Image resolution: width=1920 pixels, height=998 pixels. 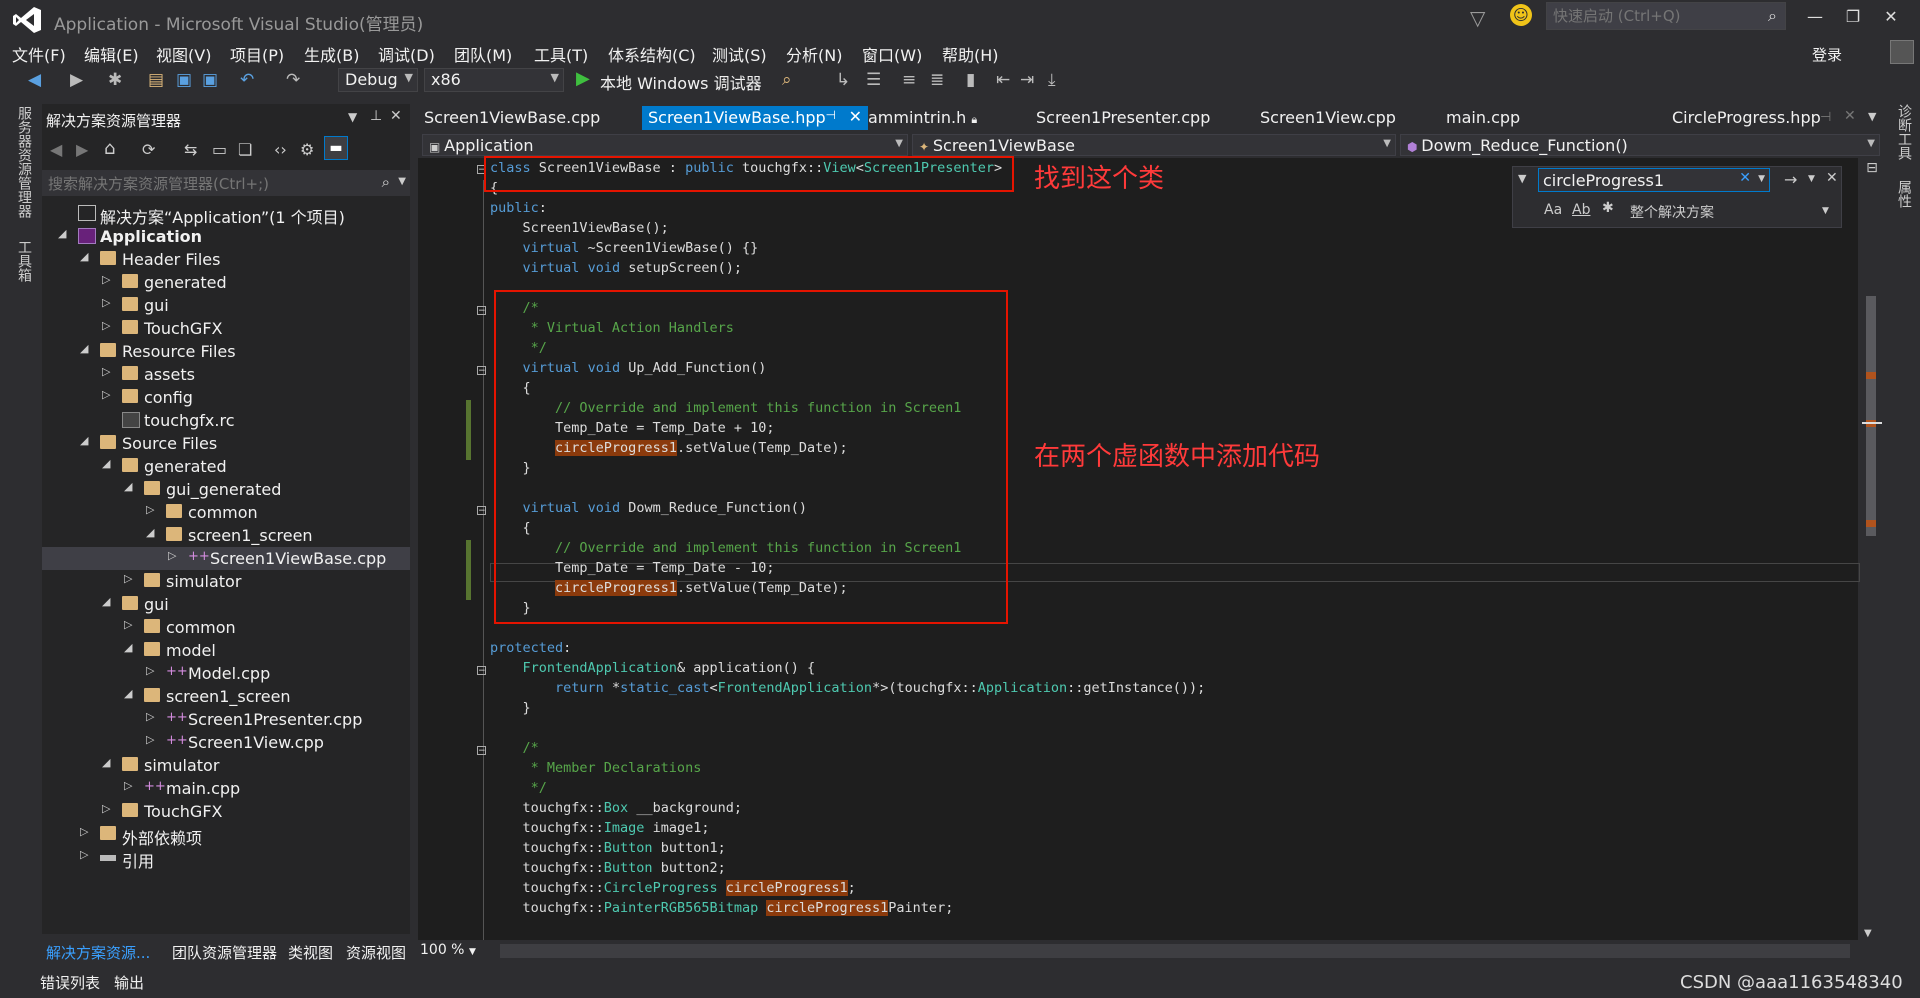 I want to click on step-icon: ↳, so click(x=843, y=80).